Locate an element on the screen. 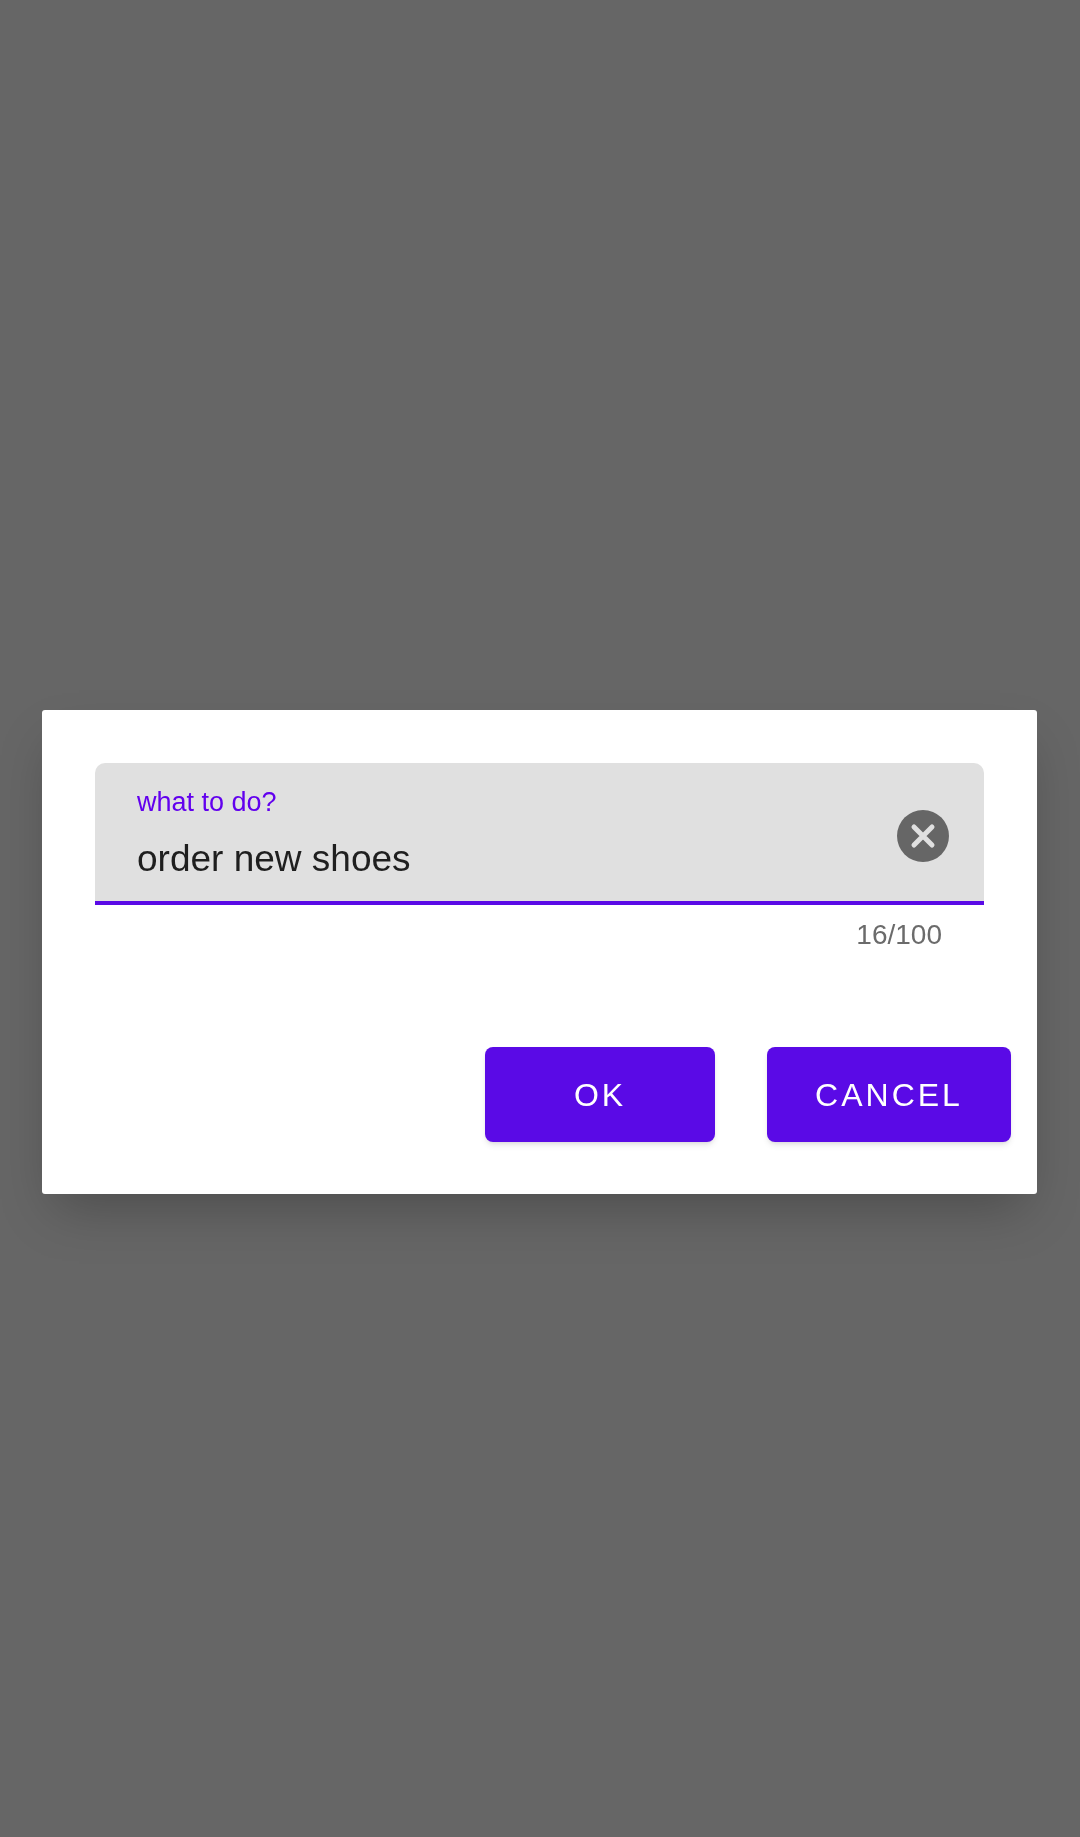  clear-icon is located at coordinates (923, 836).